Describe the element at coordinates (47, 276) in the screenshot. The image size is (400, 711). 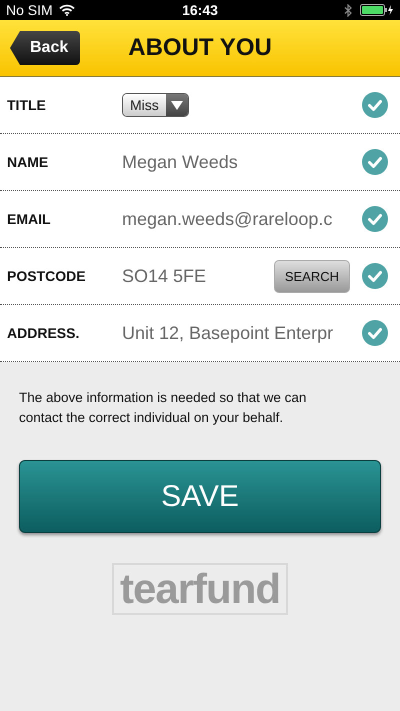
I see `field-label: POSTCODE` at that location.